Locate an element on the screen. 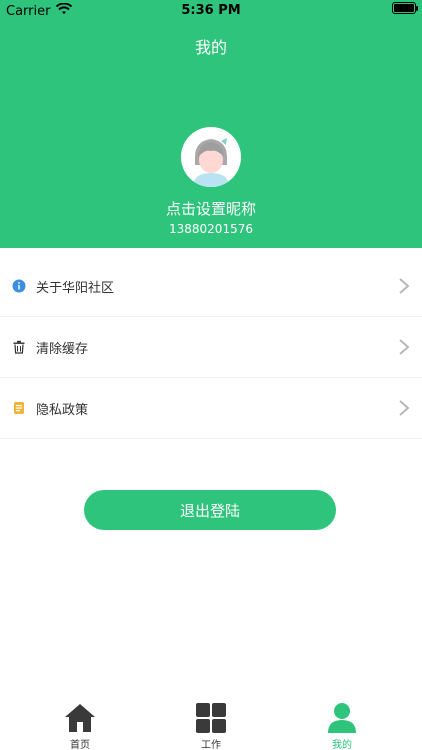 The image size is (422, 750). menu-item-about: 关于华阳社区 is located at coordinates (211, 286).